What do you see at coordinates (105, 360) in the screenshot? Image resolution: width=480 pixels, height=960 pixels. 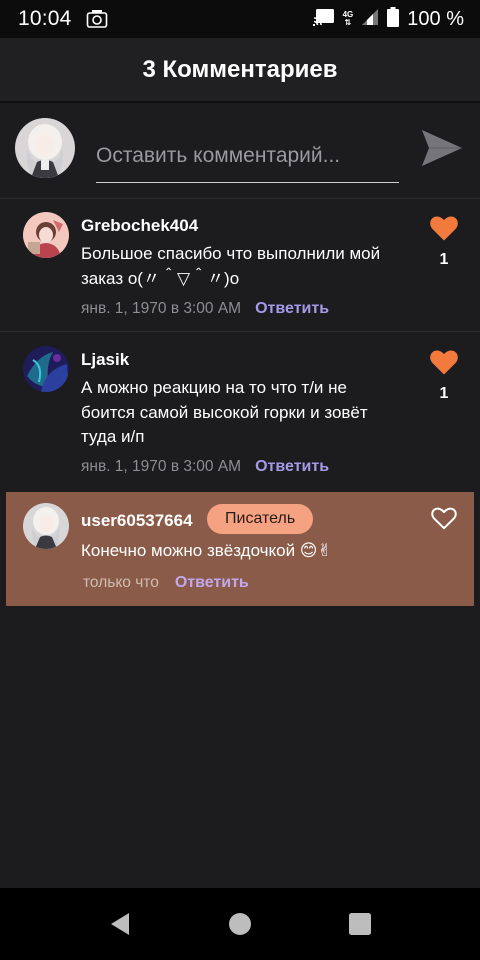 I see `comment-author: Ljasik` at bounding box center [105, 360].